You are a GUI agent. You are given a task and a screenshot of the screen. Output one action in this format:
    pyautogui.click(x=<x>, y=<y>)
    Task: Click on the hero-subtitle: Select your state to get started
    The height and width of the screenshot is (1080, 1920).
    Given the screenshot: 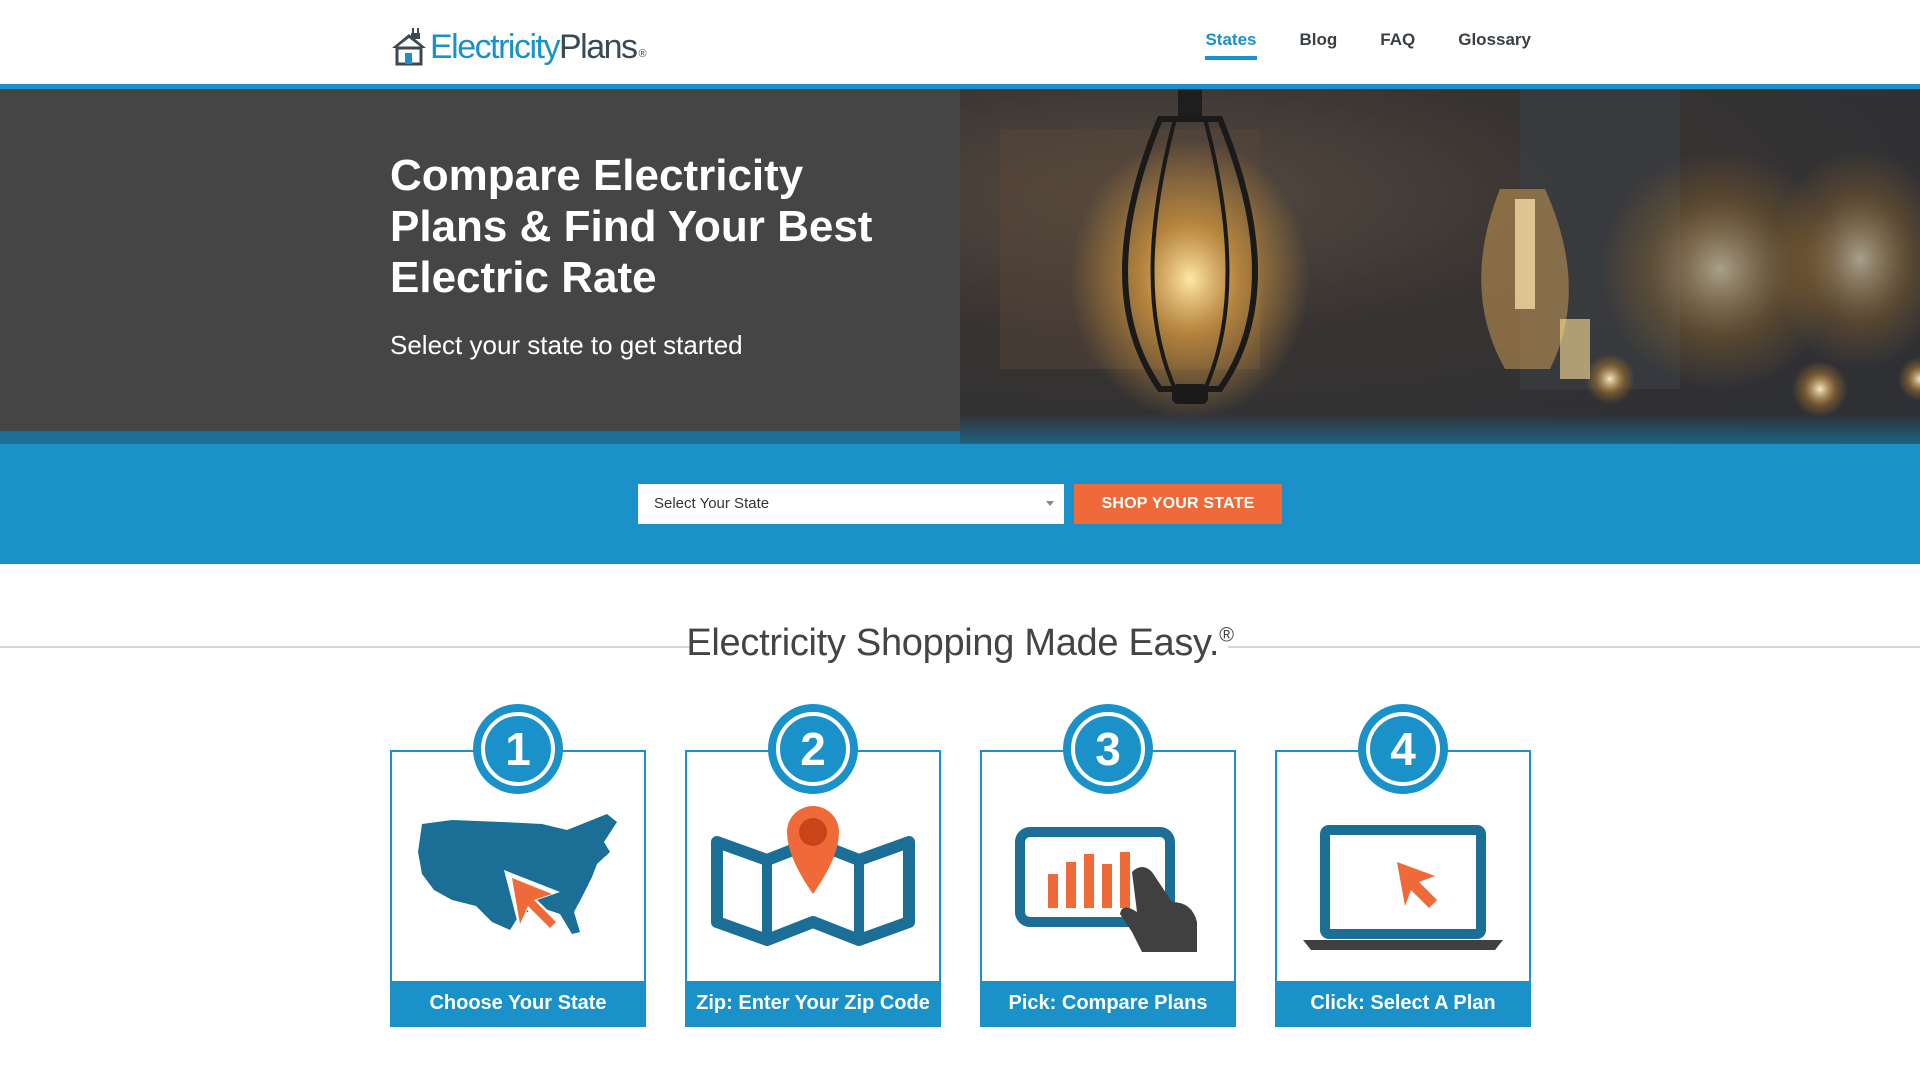 What is the action you would take?
    pyautogui.click(x=566, y=345)
    